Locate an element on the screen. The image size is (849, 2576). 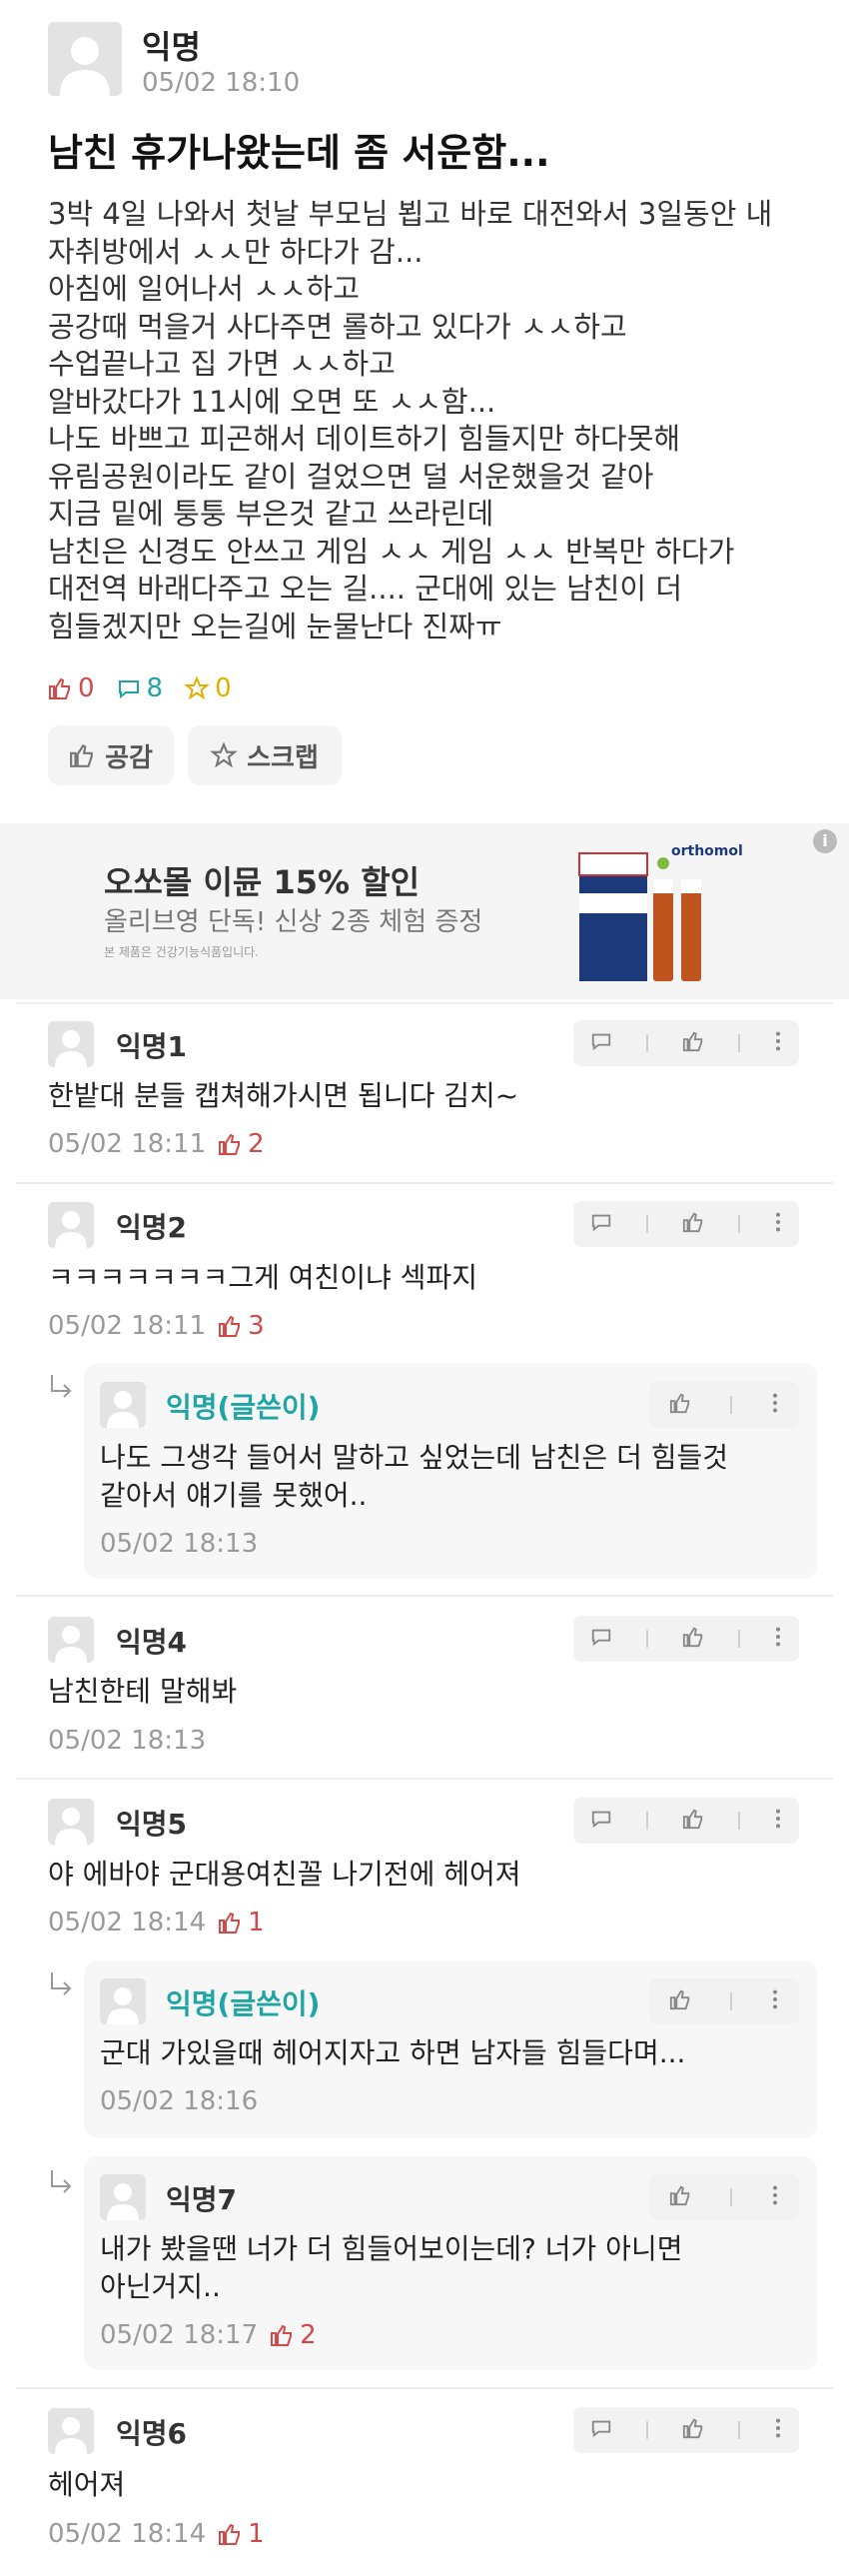
comment-meta: 05/02 18:14 1 is located at coordinates (156, 2534).